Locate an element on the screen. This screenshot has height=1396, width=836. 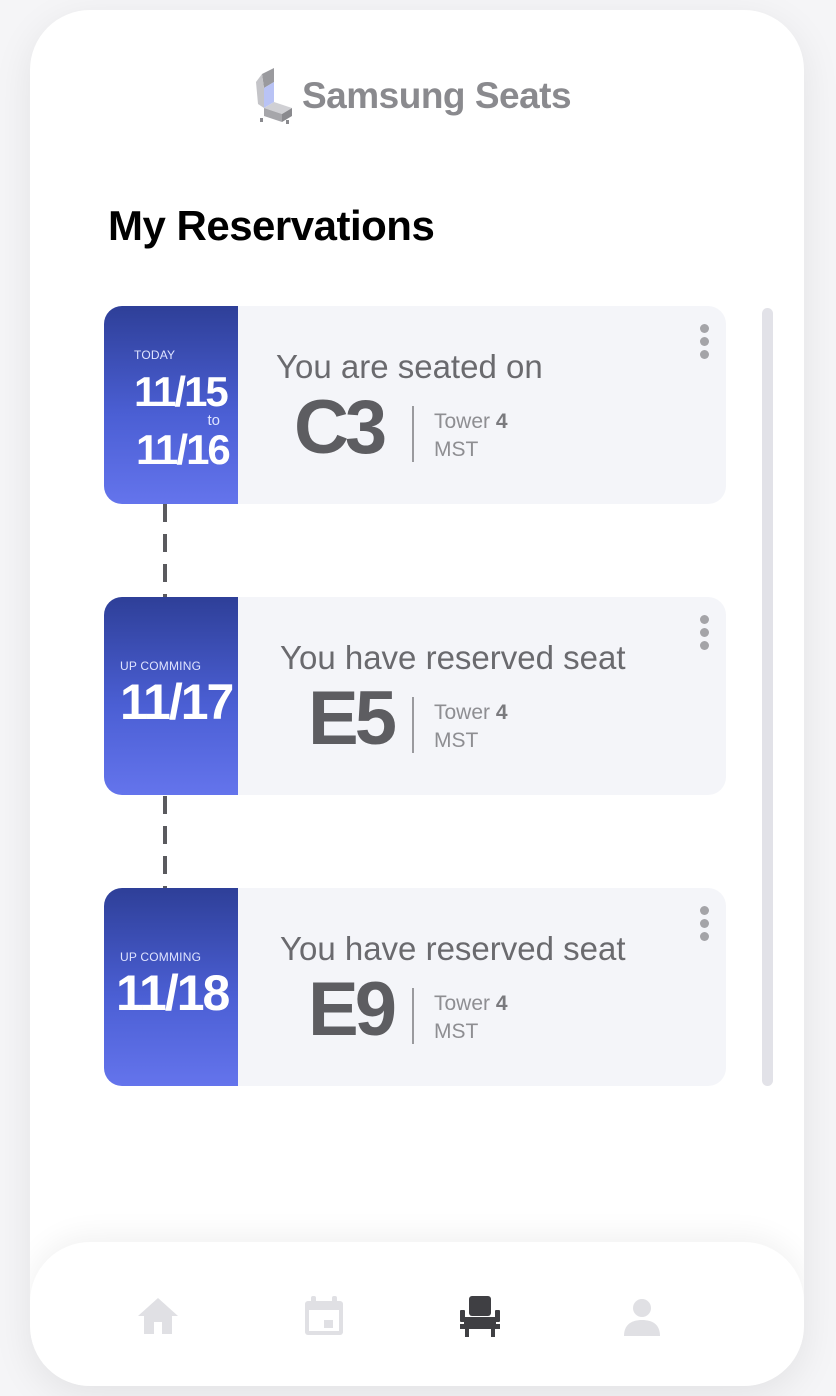
date-block: TODAY 11/15 to 11/16 is located at coordinates (171, 405).